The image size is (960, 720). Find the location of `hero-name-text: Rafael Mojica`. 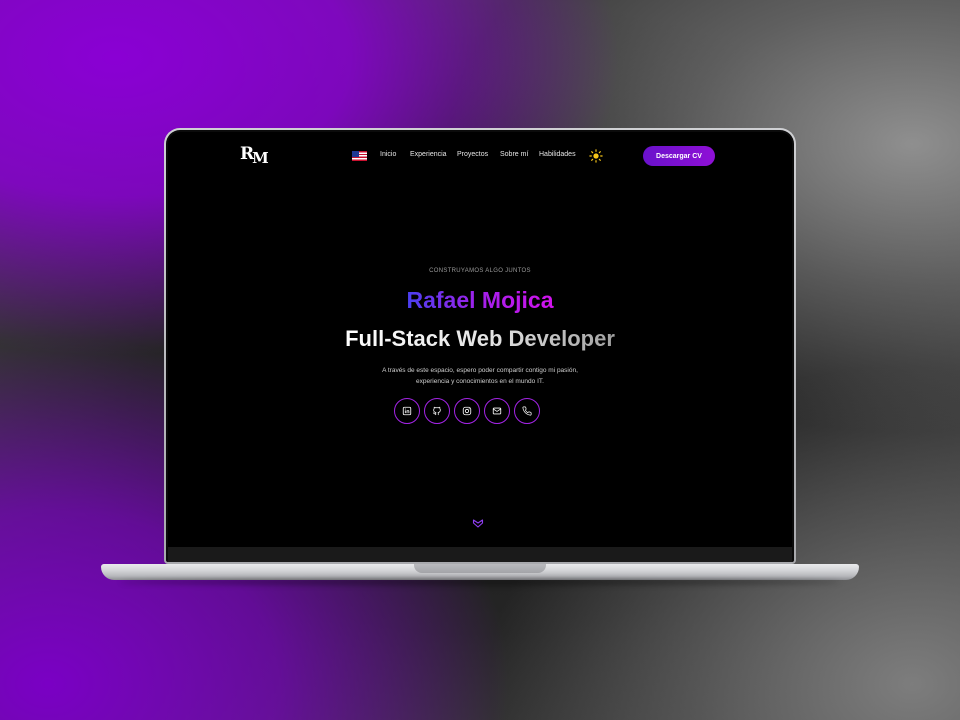

hero-name-text: Rafael Mojica is located at coordinates (480, 300).